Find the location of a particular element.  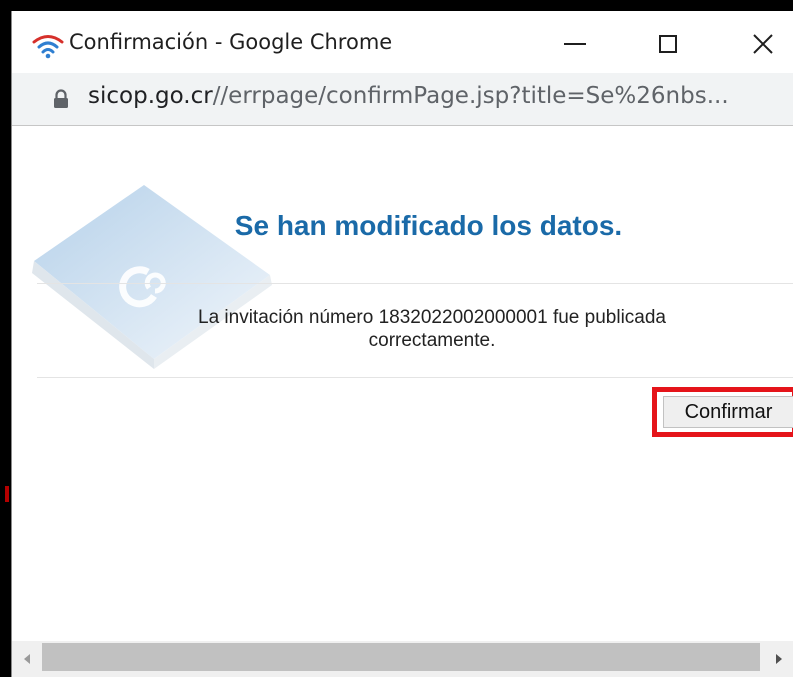

window-title: Confirmación - Google Chrome is located at coordinates (231, 42).